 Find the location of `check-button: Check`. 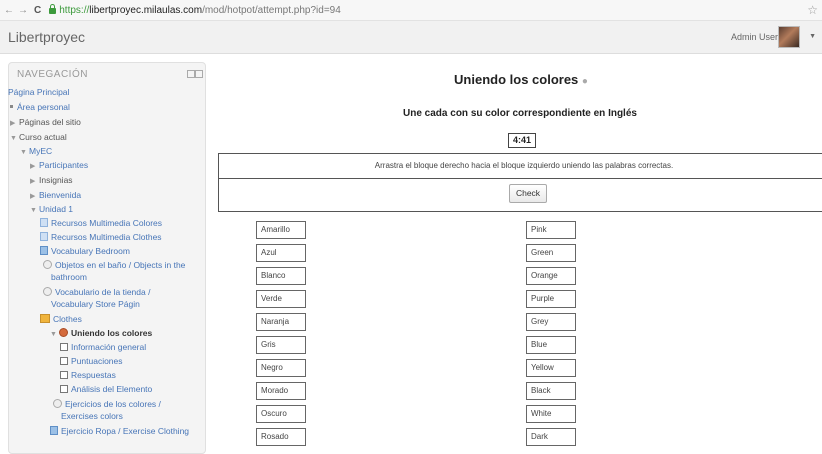

check-button: Check is located at coordinates (528, 193).